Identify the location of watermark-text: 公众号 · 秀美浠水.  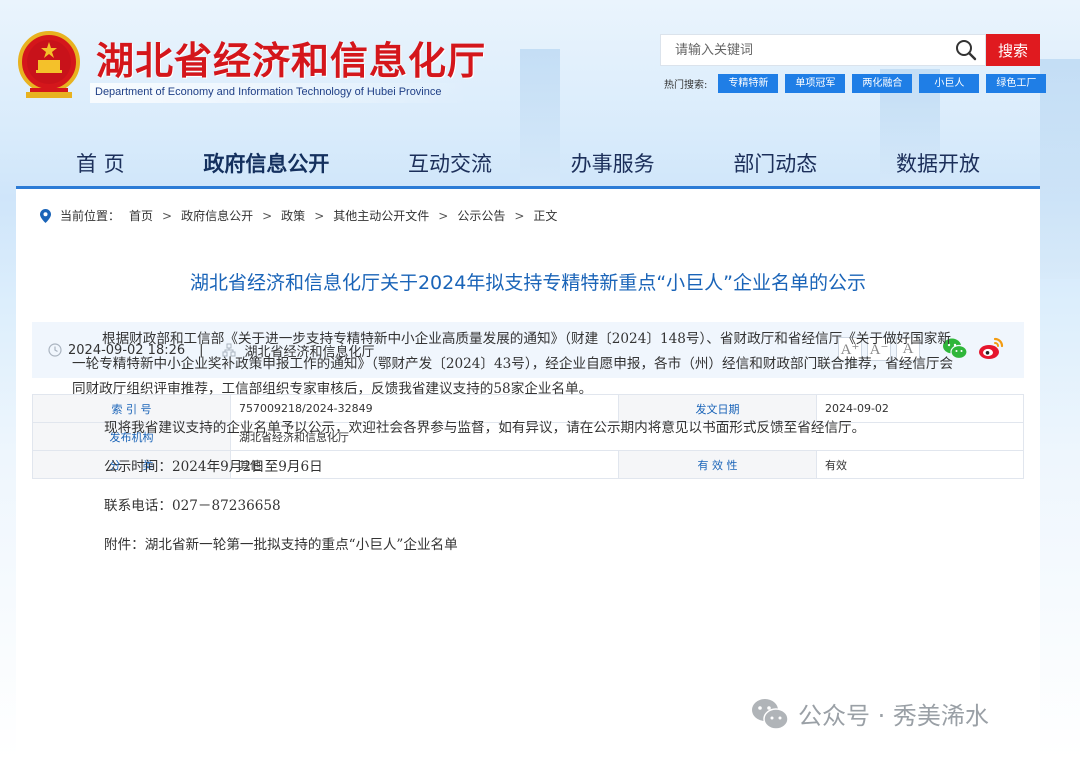
(893, 716).